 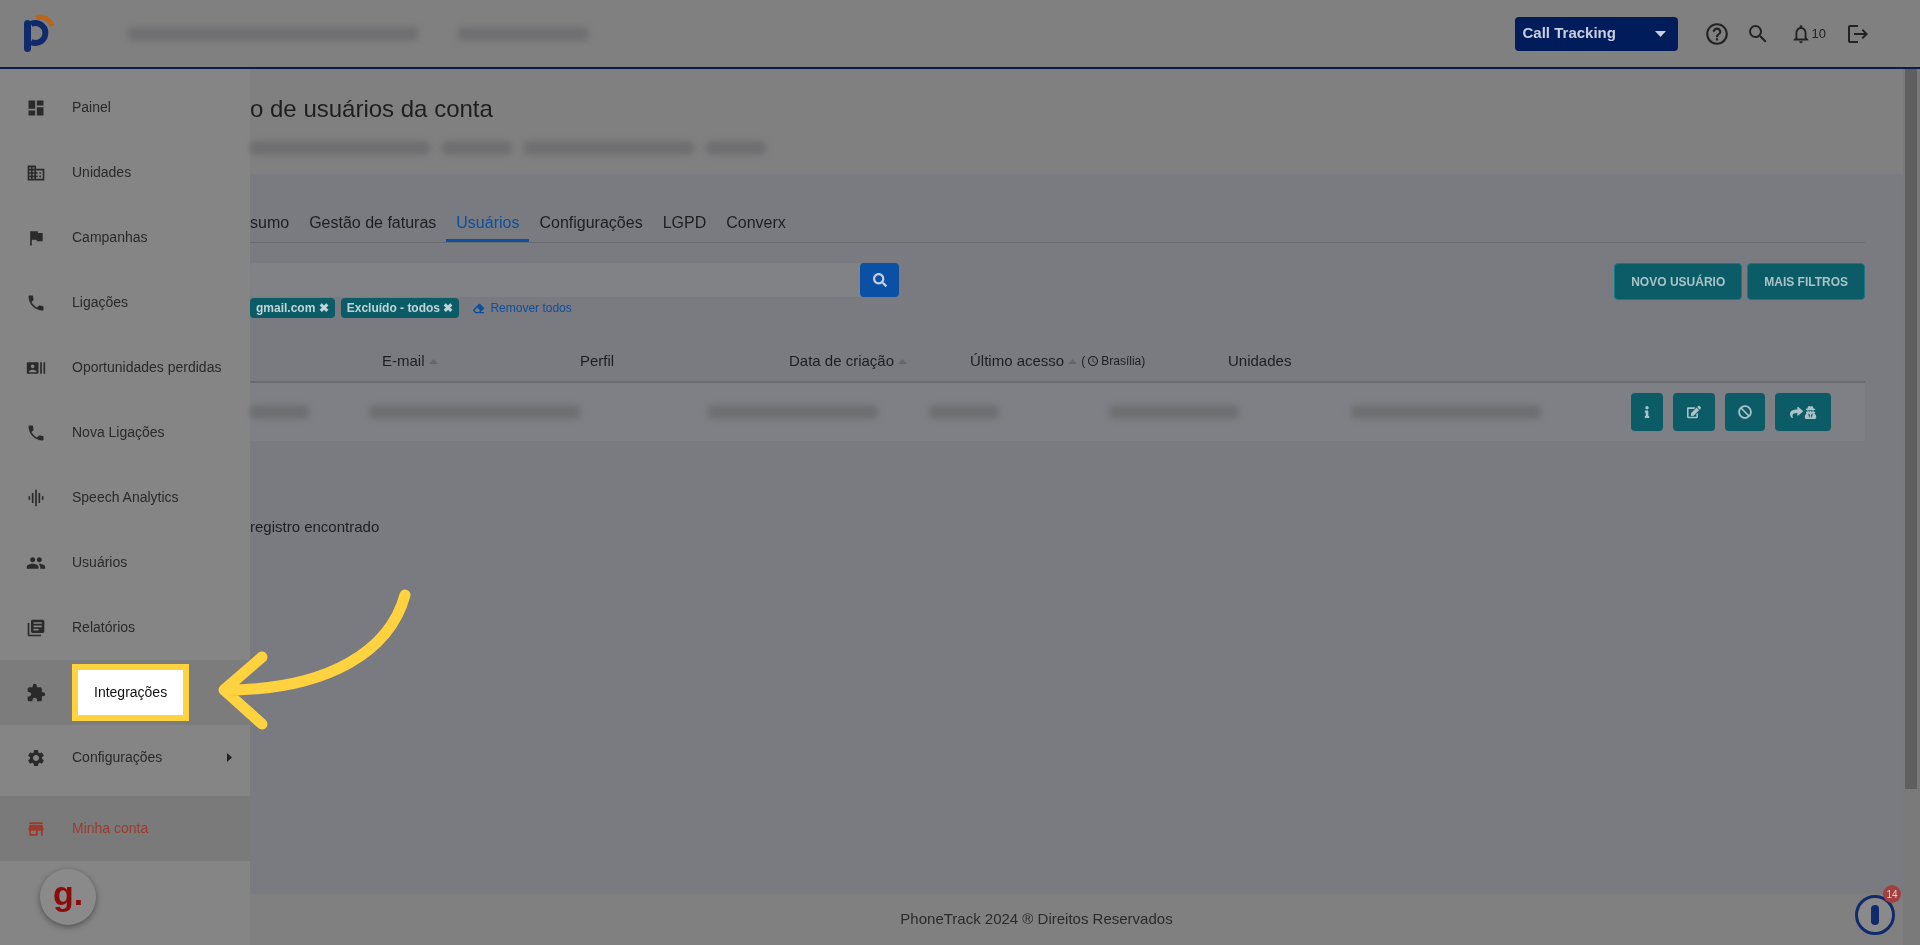 What do you see at coordinates (229, 757) in the screenshot?
I see `submenu-arrow-icon` at bounding box center [229, 757].